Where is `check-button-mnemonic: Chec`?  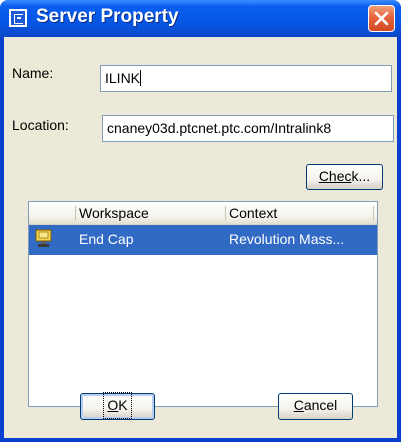
check-button-mnemonic: Chec is located at coordinates (335, 176).